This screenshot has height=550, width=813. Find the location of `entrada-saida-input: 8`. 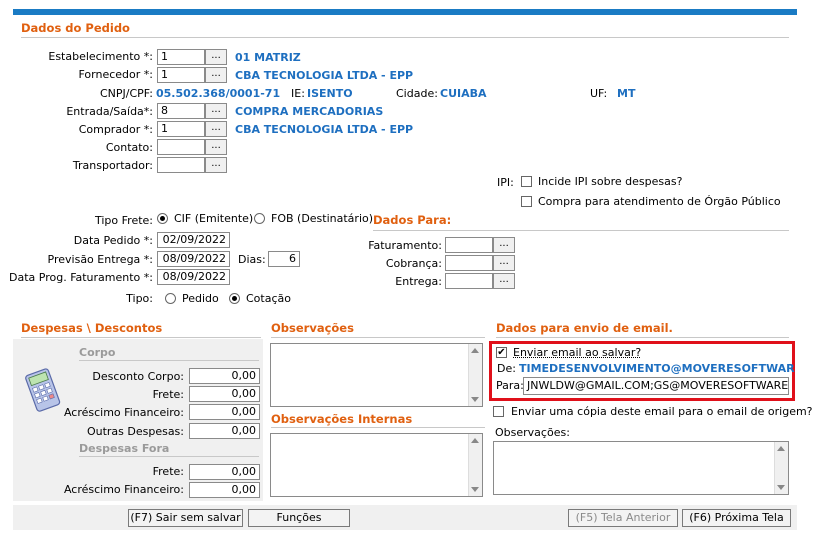

entrada-saida-input: 8 is located at coordinates (181, 111).